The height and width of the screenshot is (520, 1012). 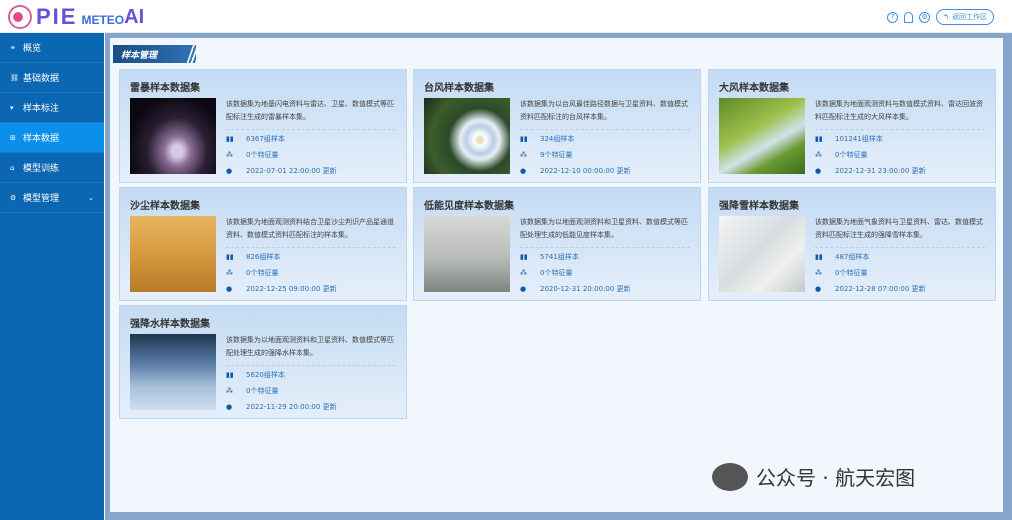 I want to click on database-icon: ⊞, so click(x=13, y=137).